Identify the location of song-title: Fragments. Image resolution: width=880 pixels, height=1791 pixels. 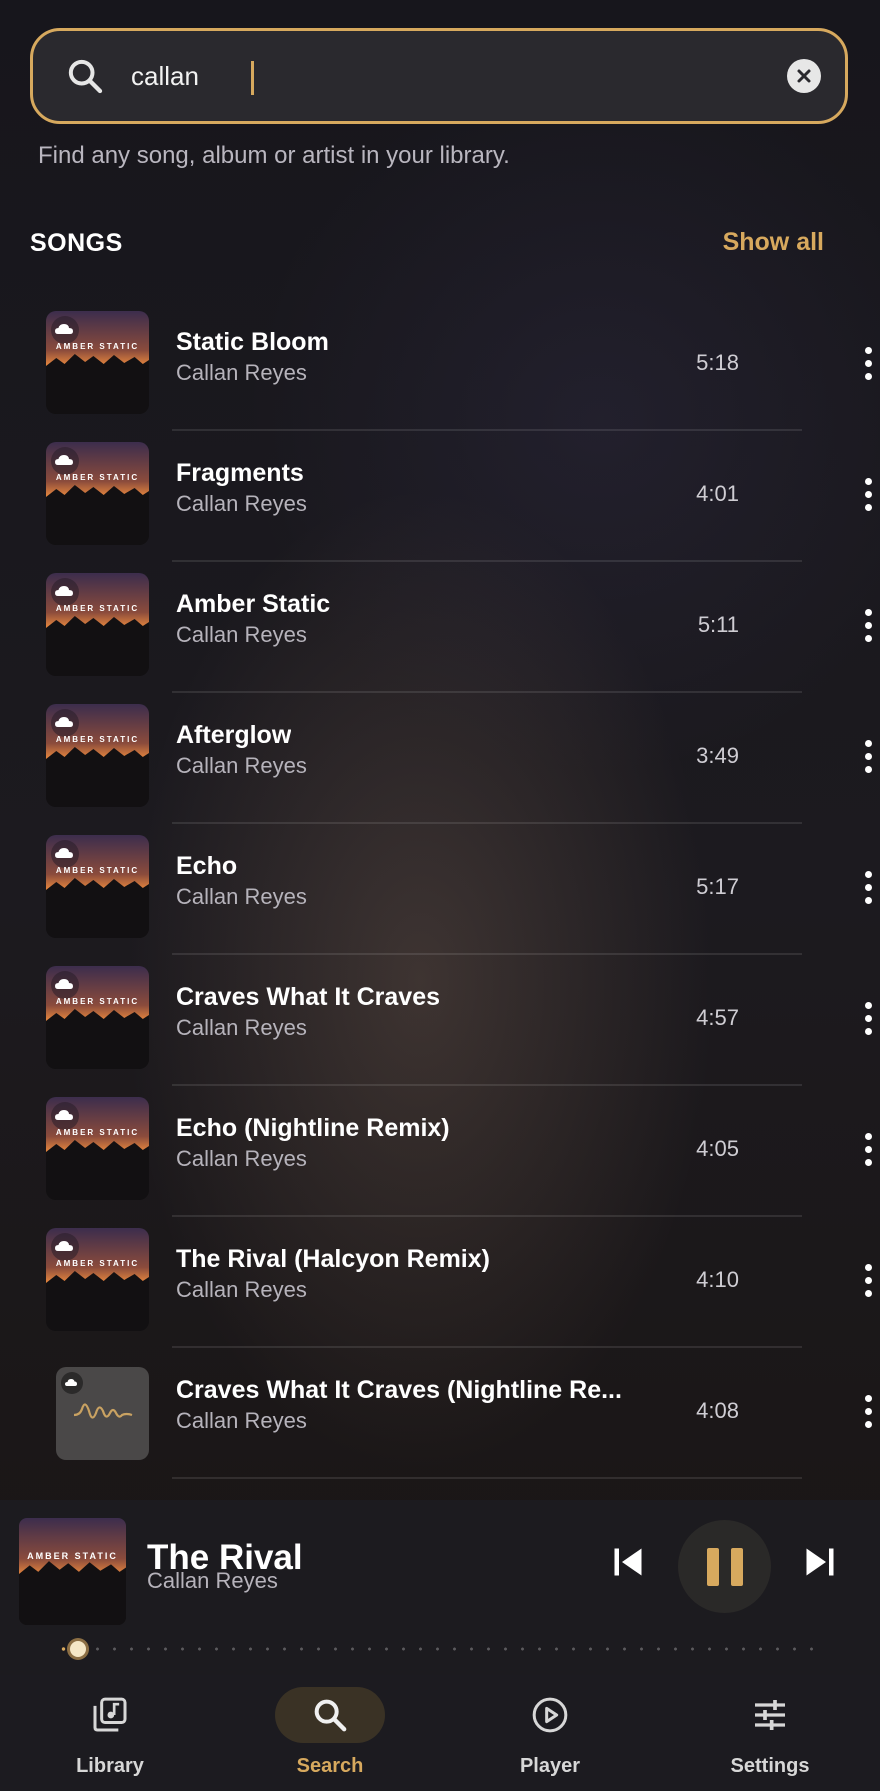
(240, 473).